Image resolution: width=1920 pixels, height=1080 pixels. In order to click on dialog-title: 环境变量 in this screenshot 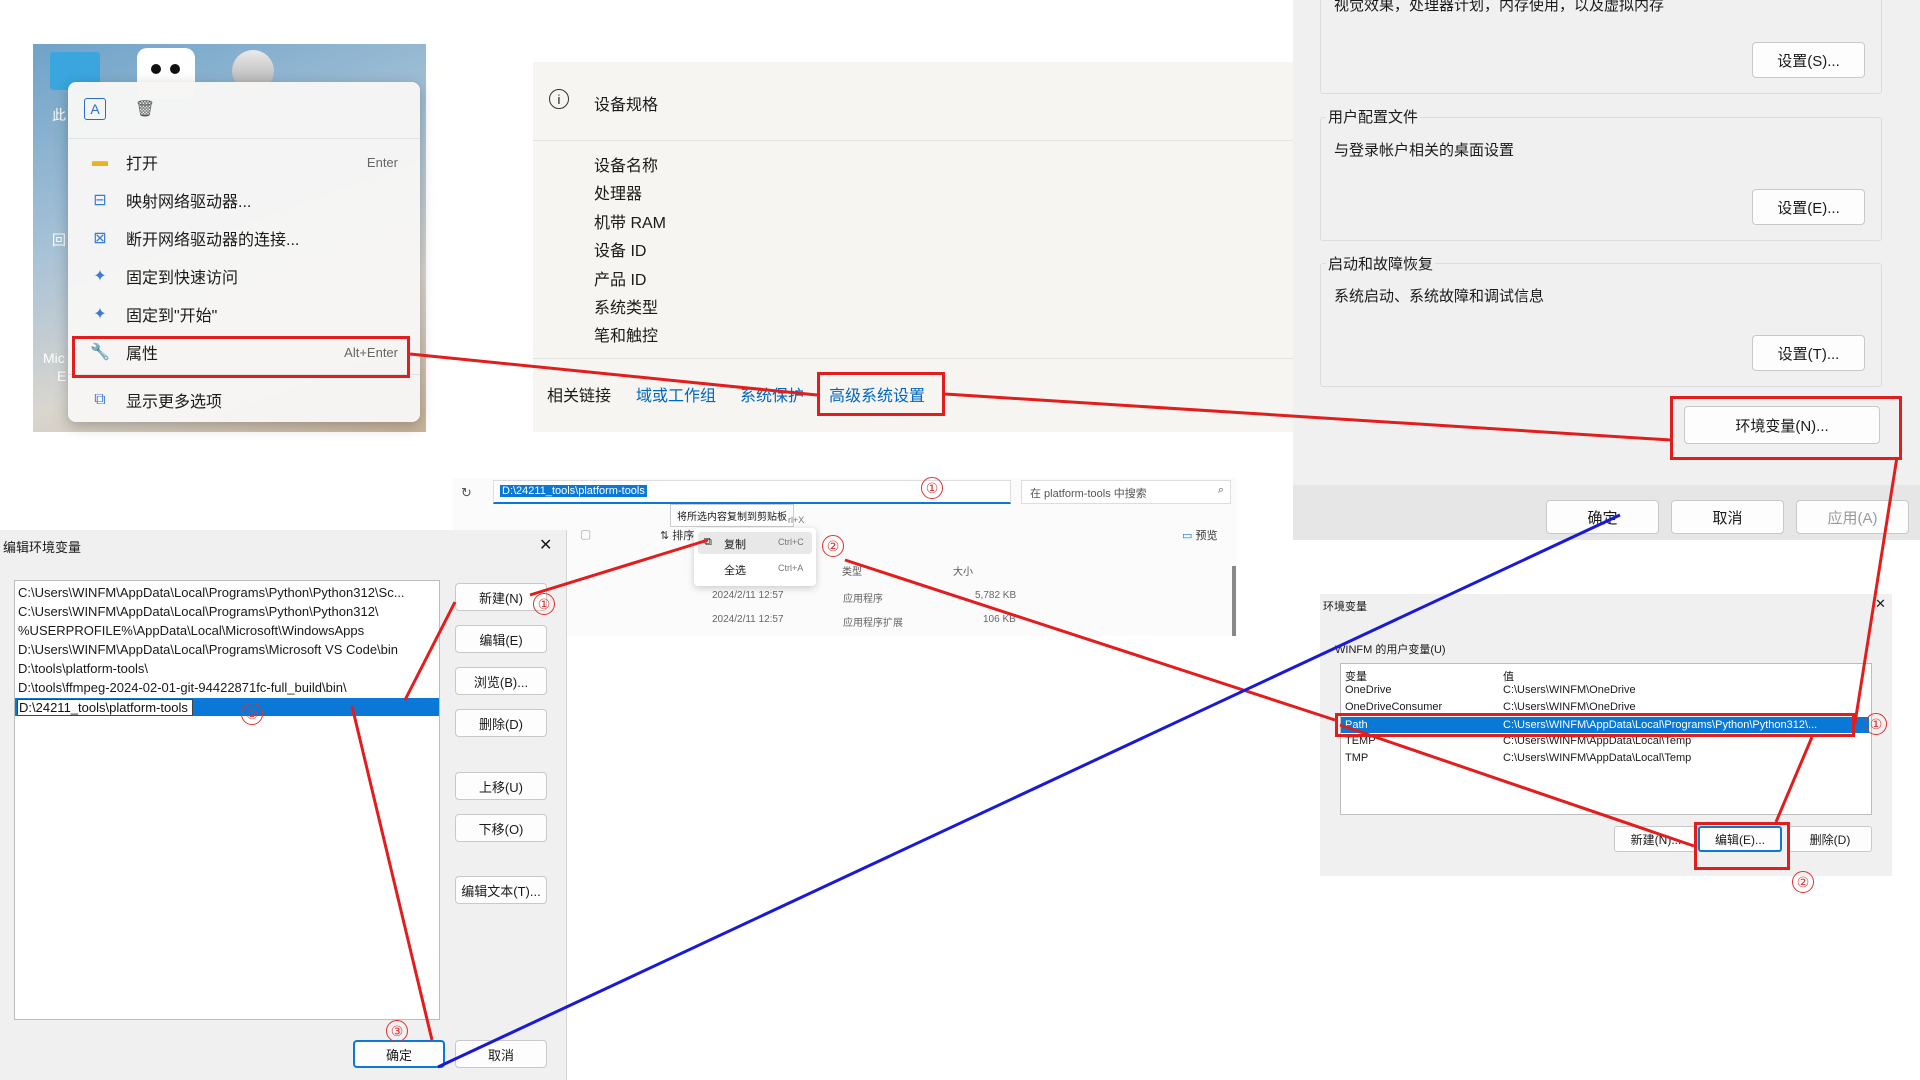, I will do `click(1345, 607)`.